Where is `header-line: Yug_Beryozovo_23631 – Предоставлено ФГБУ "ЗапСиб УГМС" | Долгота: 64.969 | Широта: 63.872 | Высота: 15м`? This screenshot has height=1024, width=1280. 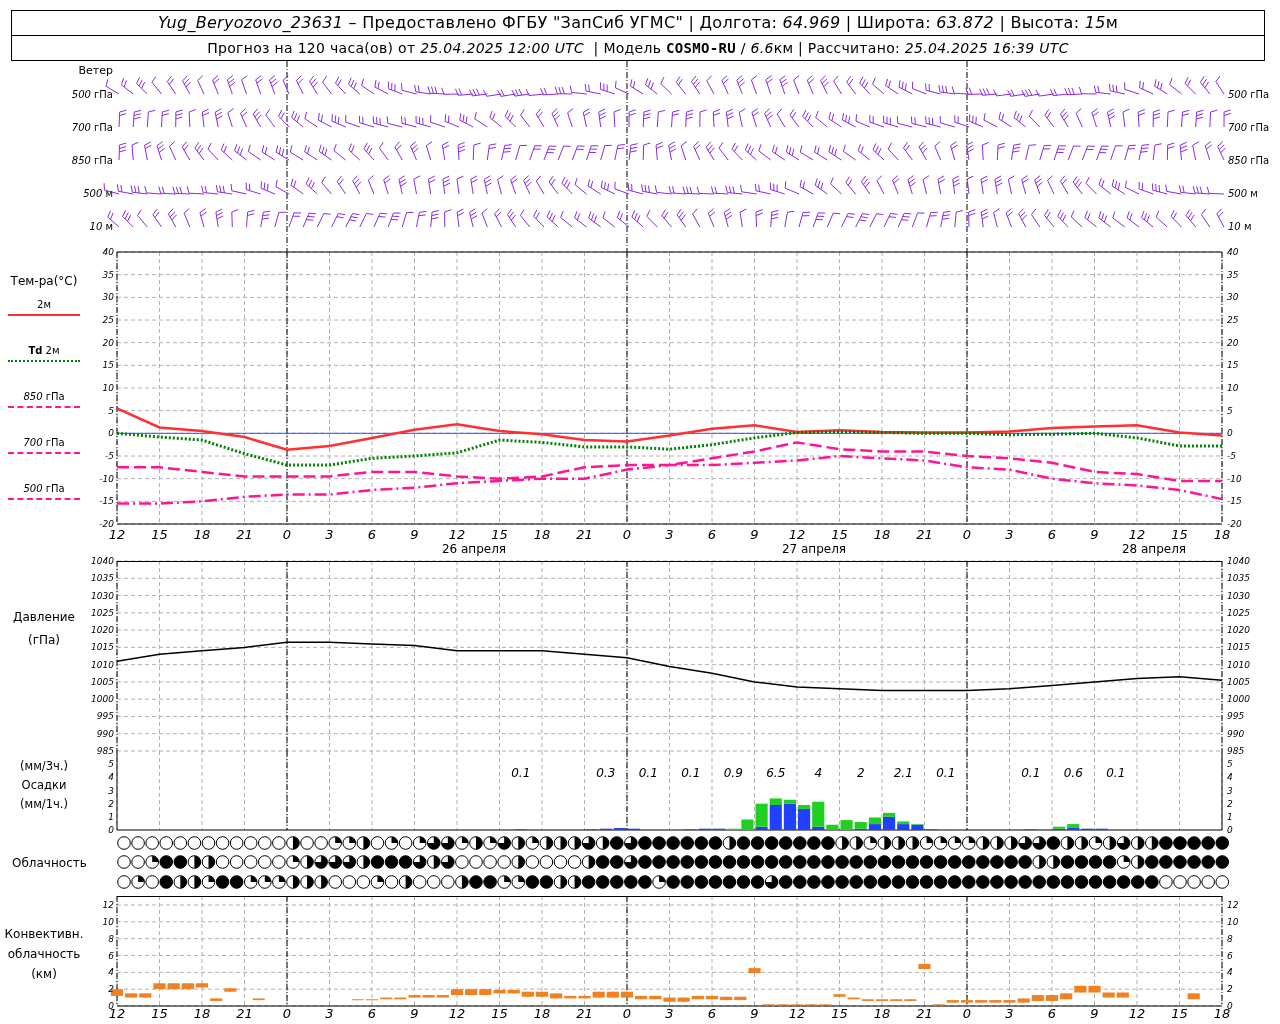
header-line: Yug_Beryozovo_23631 – Предоставлено ФГБУ "ЗапСиб УГМС" | Долгота: 64.969 | Широта: 63.872 | Высота: 15м is located at coordinates (638, 23).